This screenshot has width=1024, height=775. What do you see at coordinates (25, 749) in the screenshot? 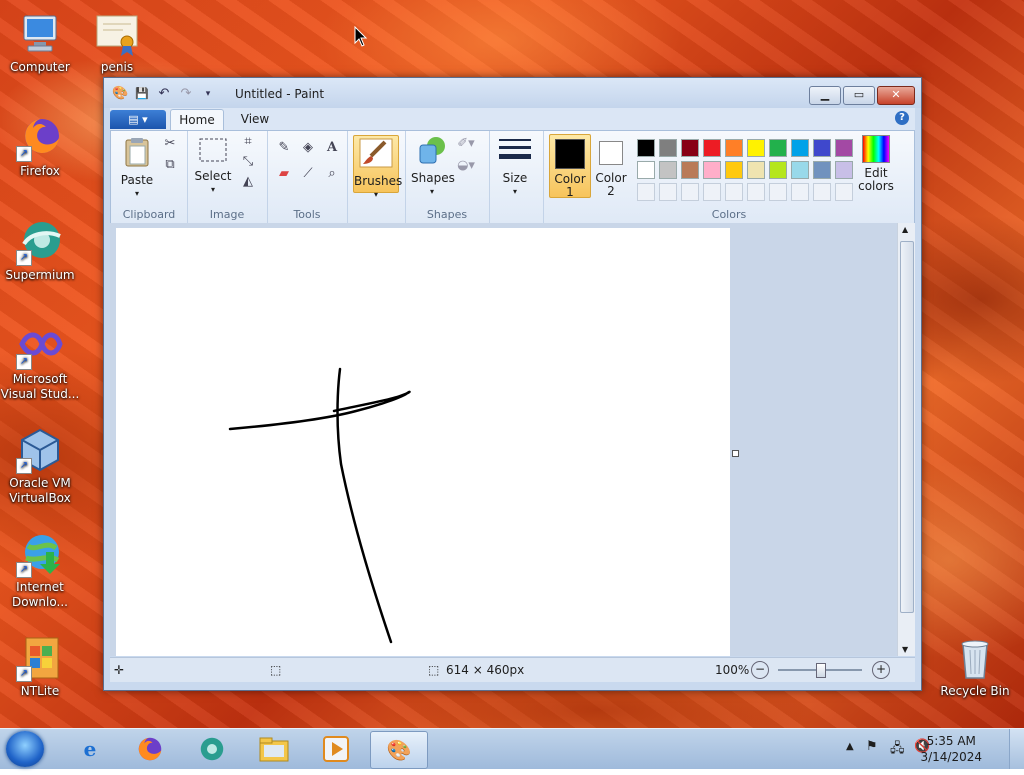
I see `start-button` at bounding box center [25, 749].